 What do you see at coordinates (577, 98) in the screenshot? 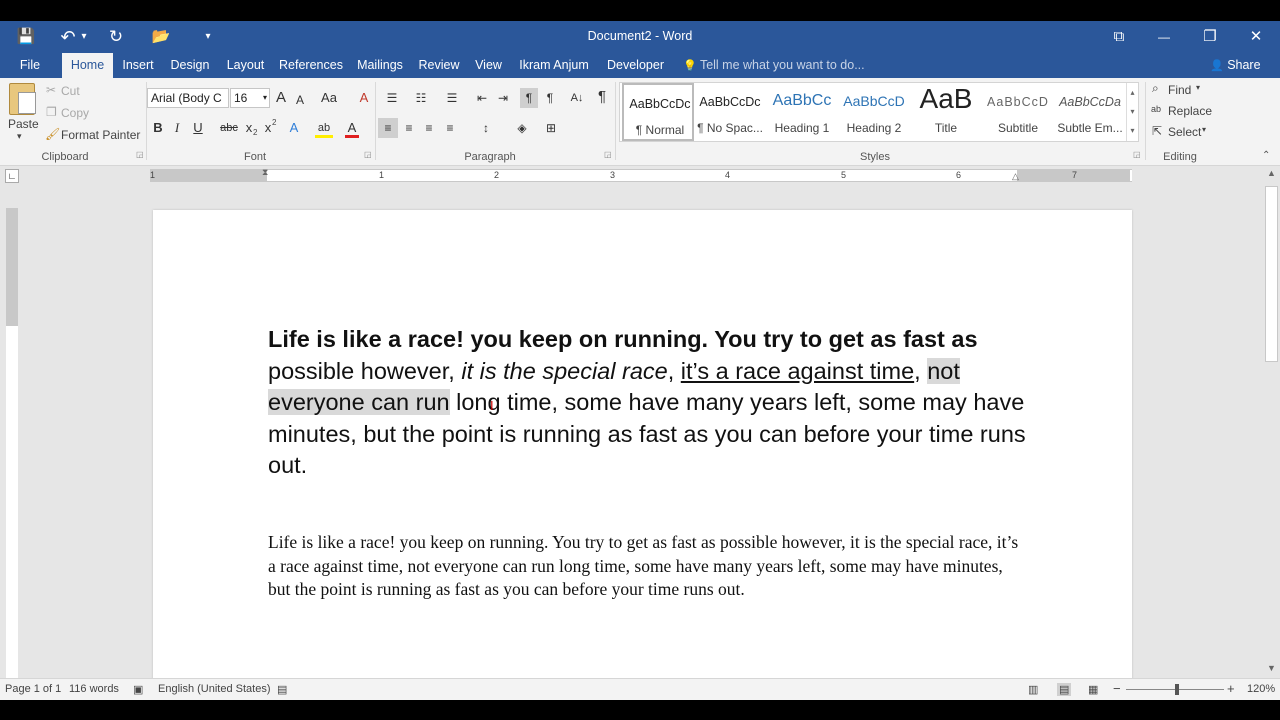
I see `sort-button: A↓` at bounding box center [577, 98].